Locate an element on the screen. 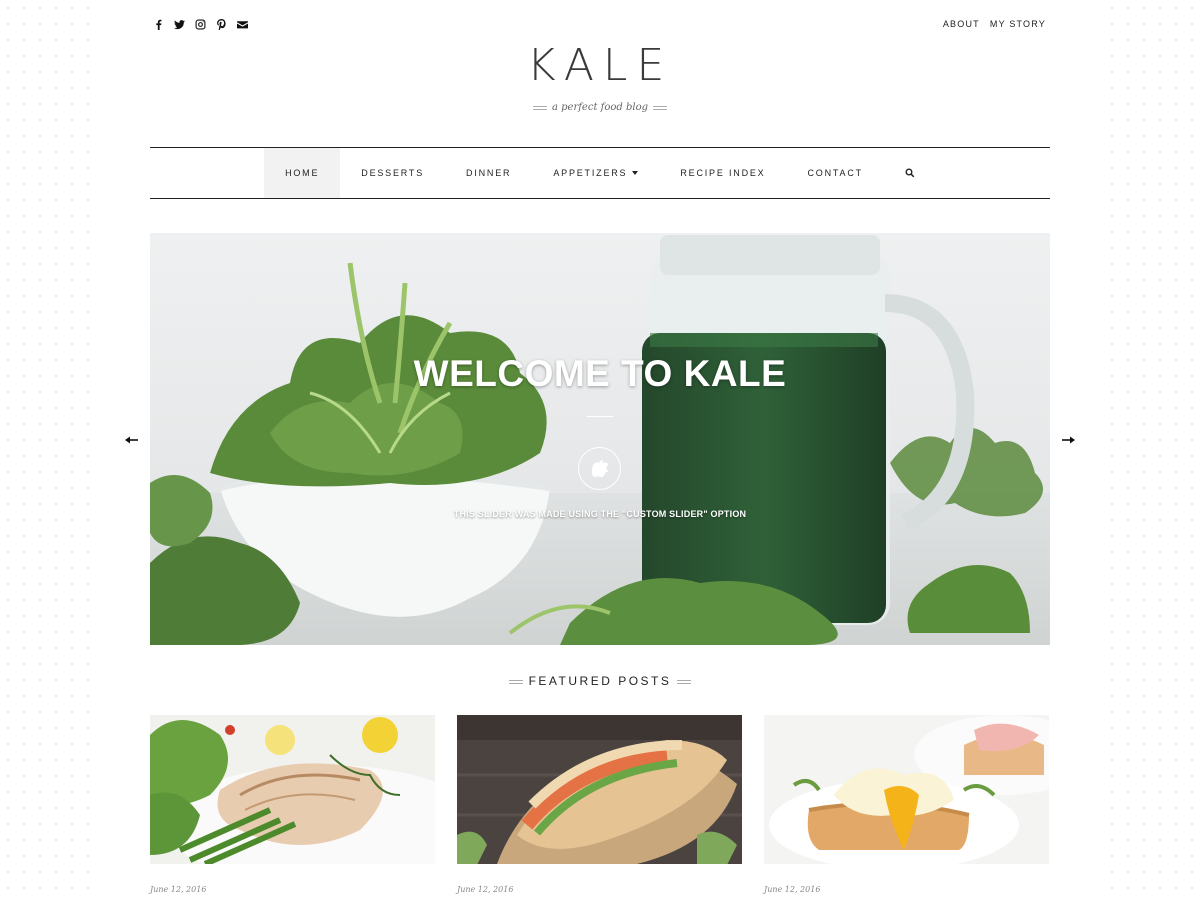  arrow-left-icon is located at coordinates (131, 440).